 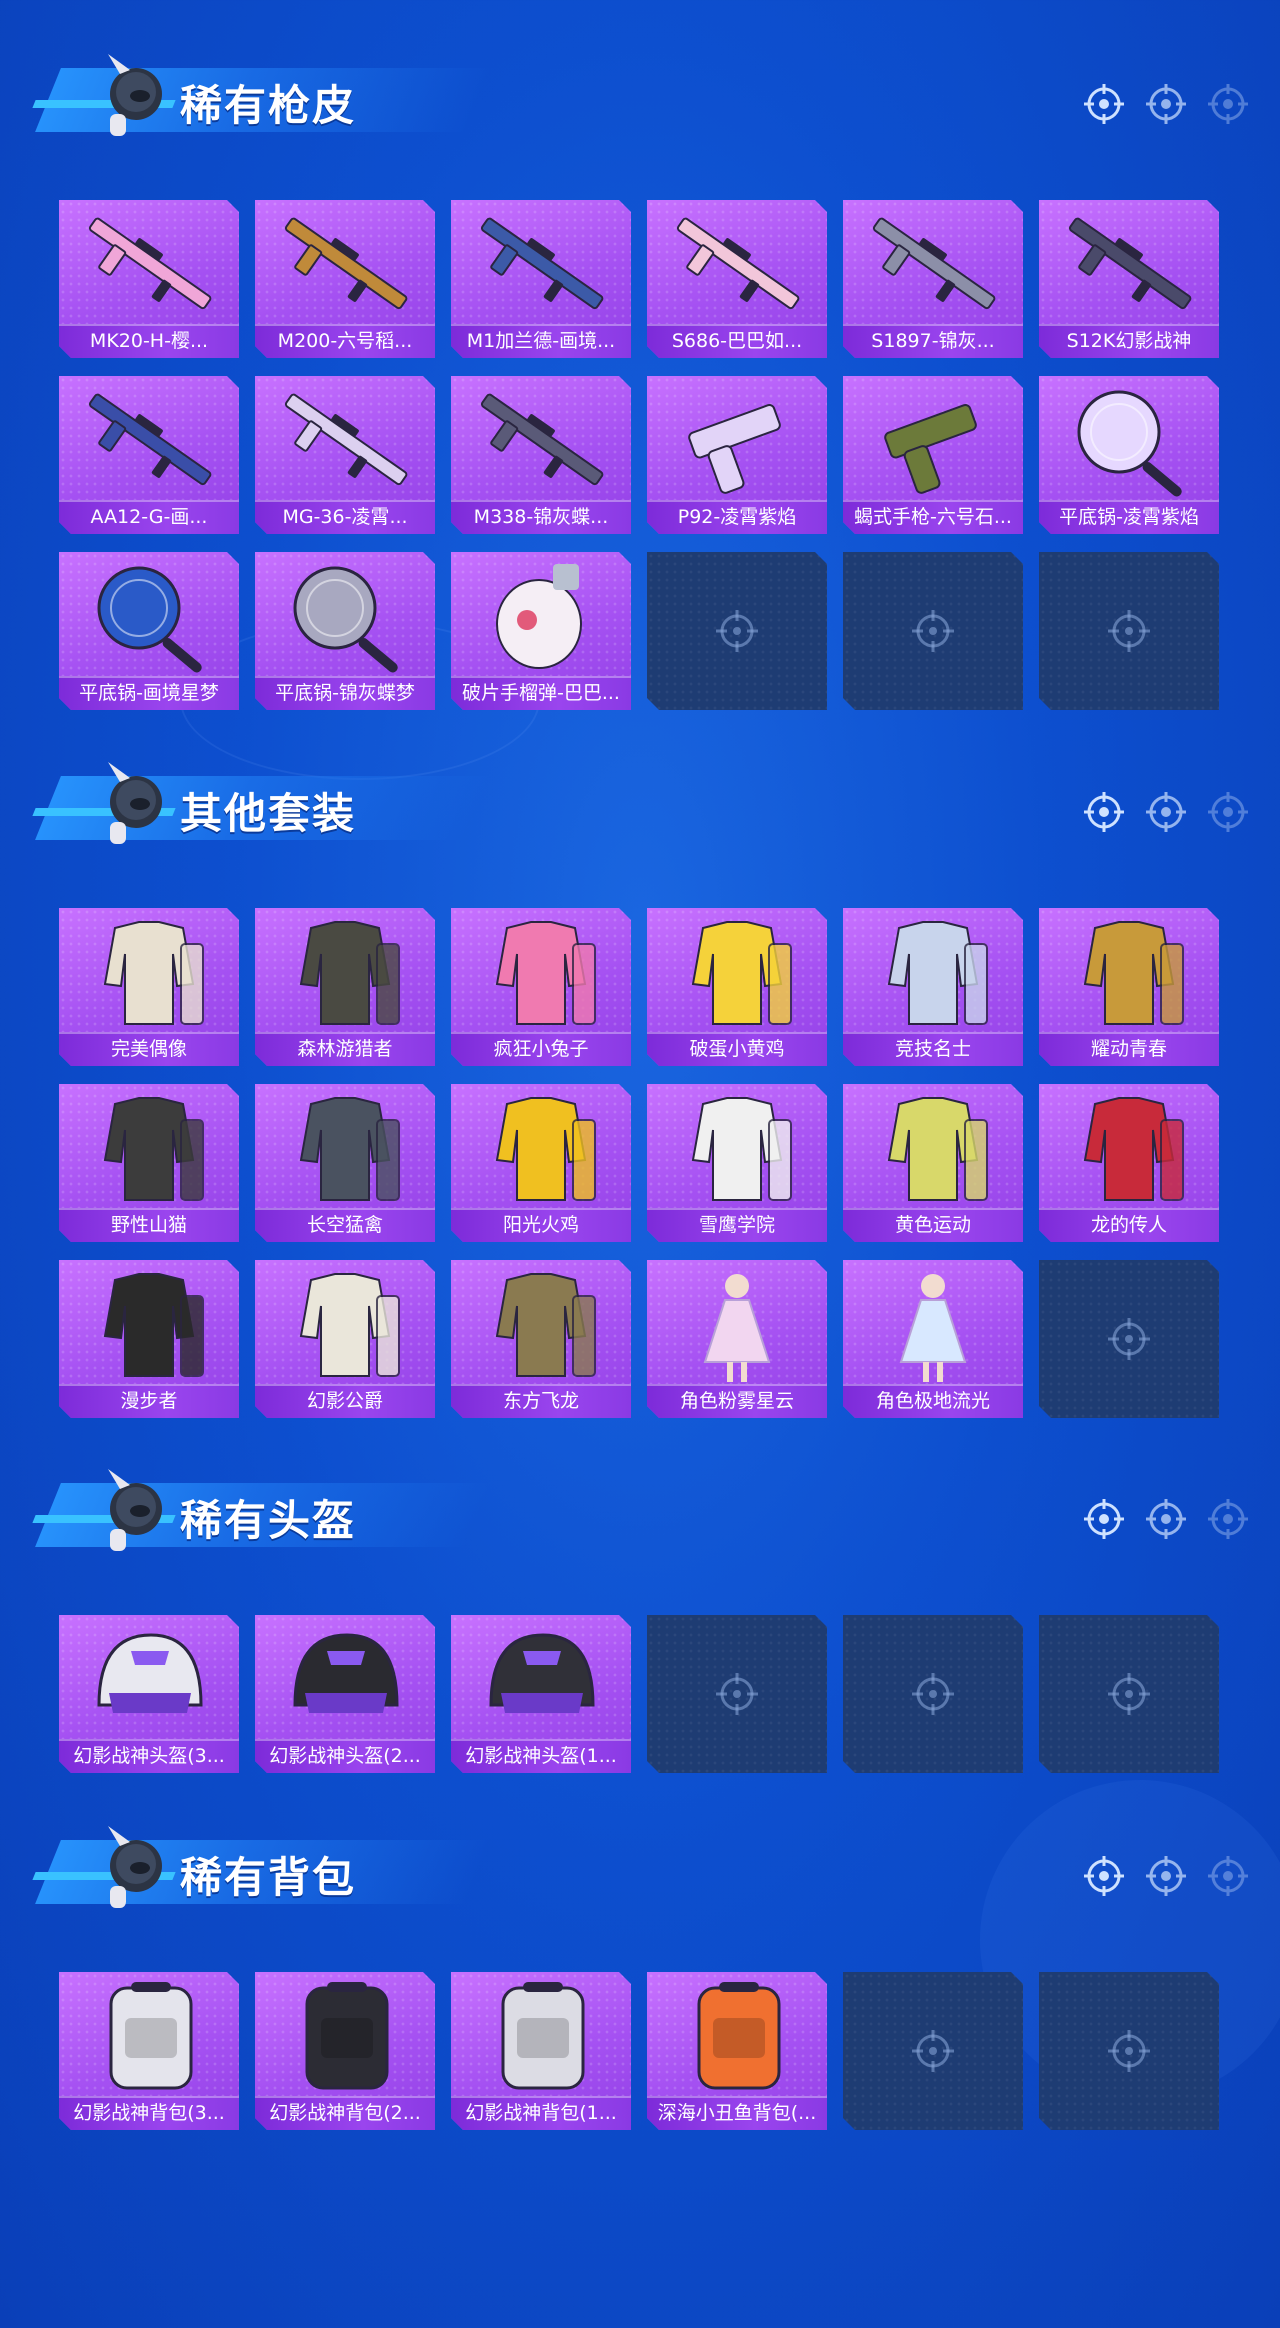 What do you see at coordinates (541, 1339) in the screenshot?
I see `item-card: 东方飞龙` at bounding box center [541, 1339].